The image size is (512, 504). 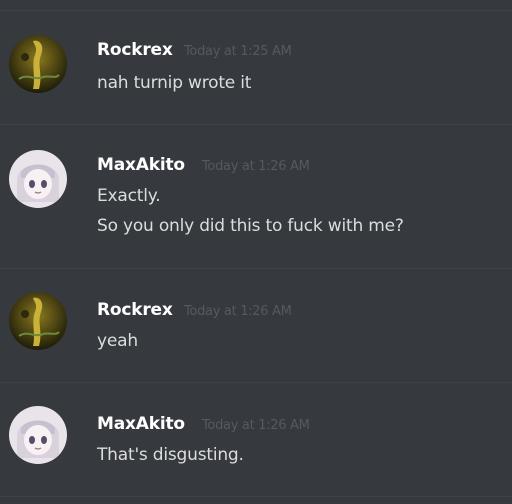 I want to click on message-text: Exactly., so click(x=129, y=196).